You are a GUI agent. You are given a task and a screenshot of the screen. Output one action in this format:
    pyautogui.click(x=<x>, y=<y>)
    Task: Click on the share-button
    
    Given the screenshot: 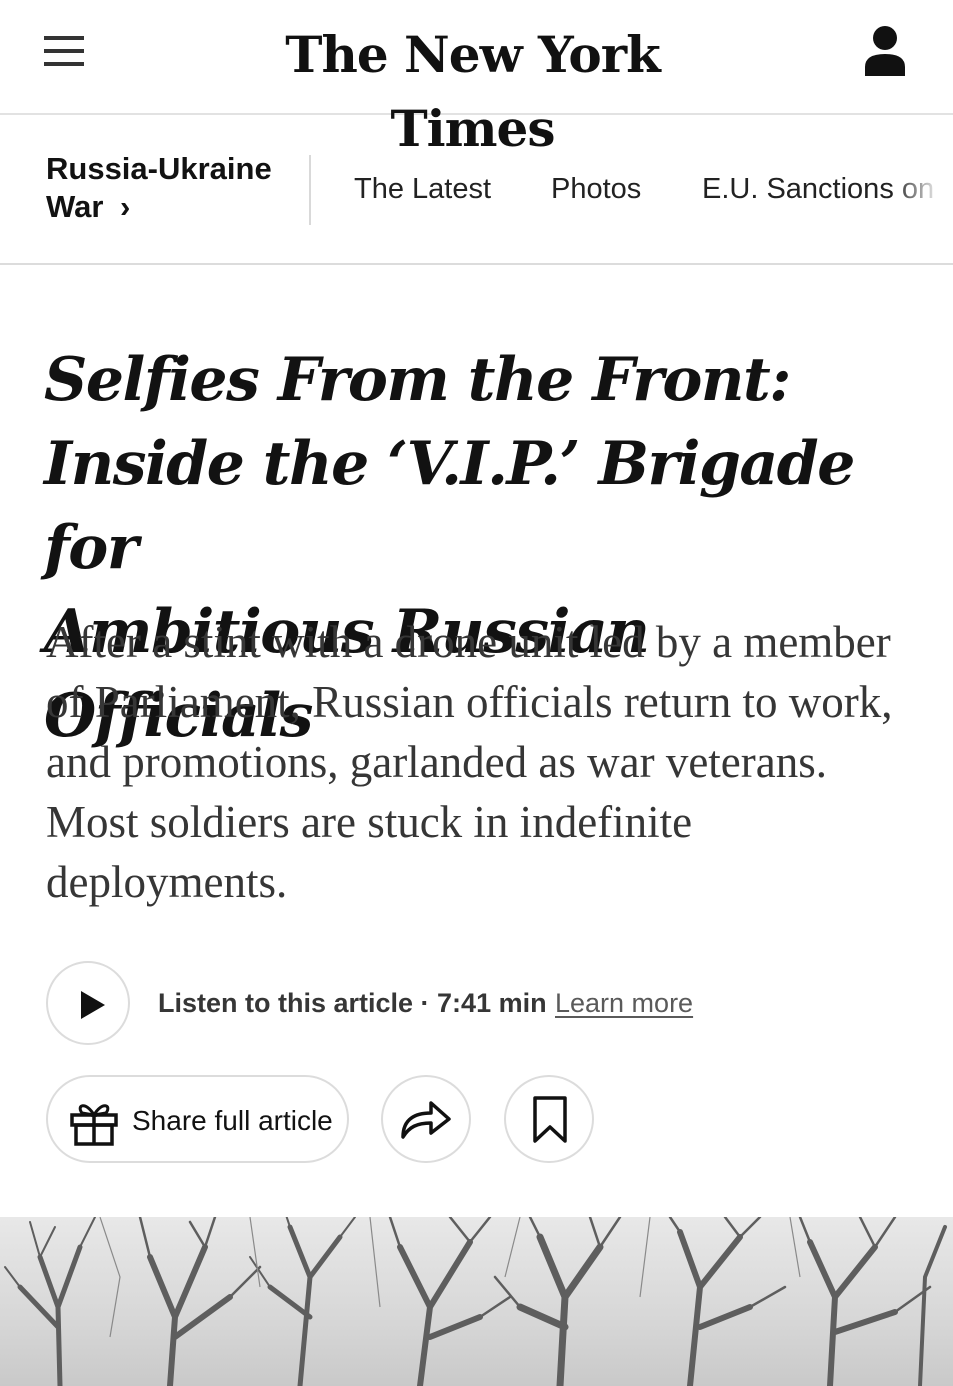 What is the action you would take?
    pyautogui.click(x=426, y=1119)
    